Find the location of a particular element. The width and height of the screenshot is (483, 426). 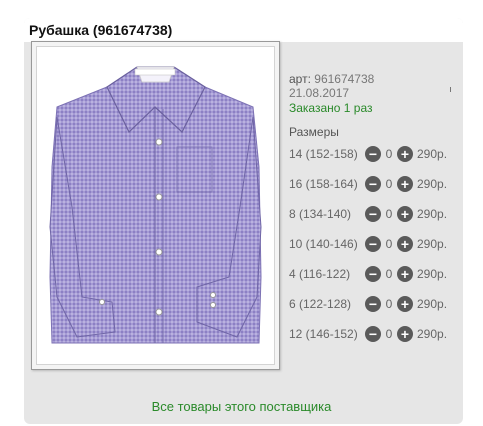

product-date: 21.08.2017 is located at coordinates (319, 93).